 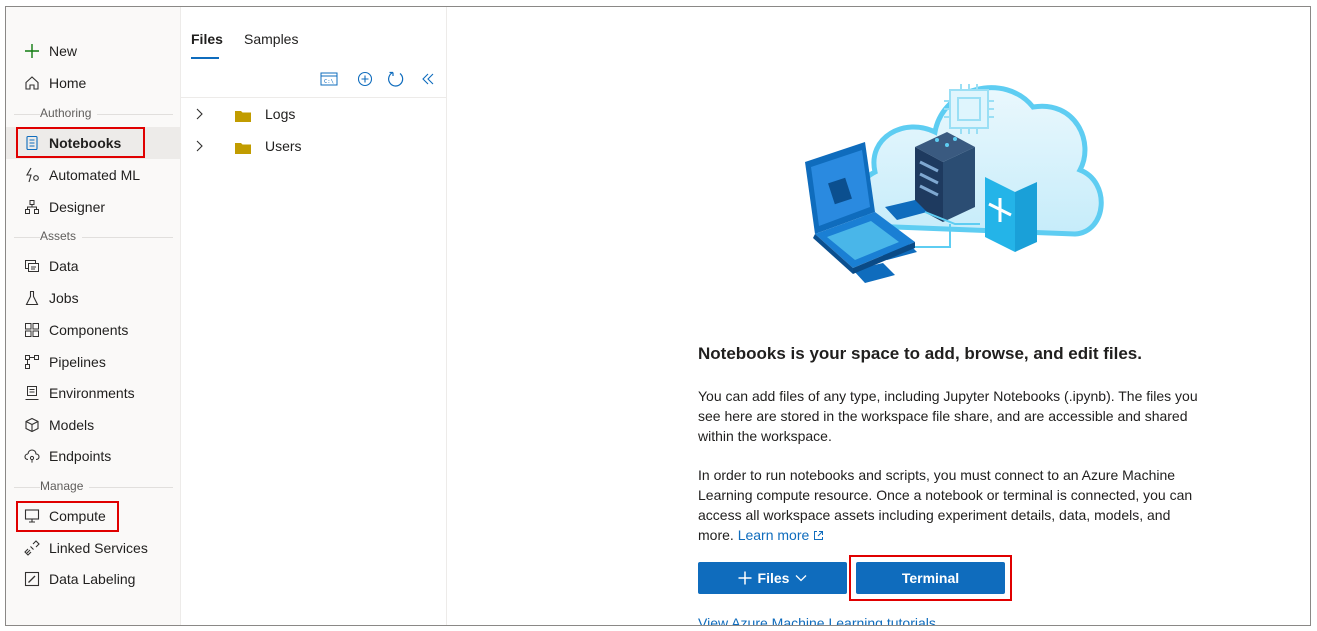 I want to click on add-file-icon, so click(x=365, y=79).